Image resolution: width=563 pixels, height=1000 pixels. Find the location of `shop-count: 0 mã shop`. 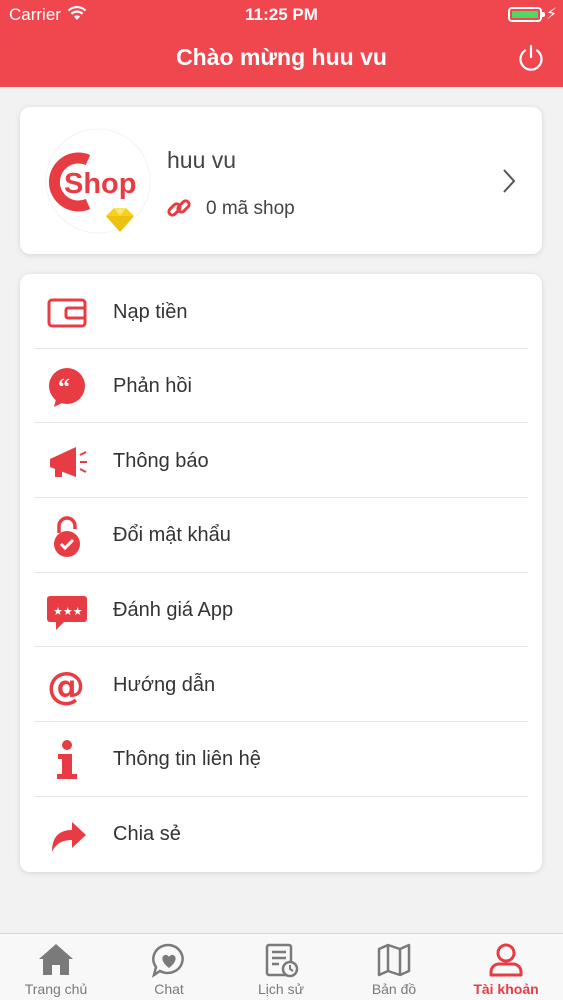

shop-count: 0 mã shop is located at coordinates (250, 208).